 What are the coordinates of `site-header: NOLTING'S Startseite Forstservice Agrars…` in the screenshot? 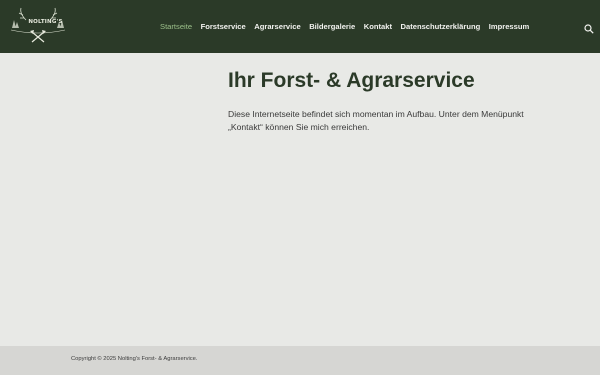 It's located at (300, 26).